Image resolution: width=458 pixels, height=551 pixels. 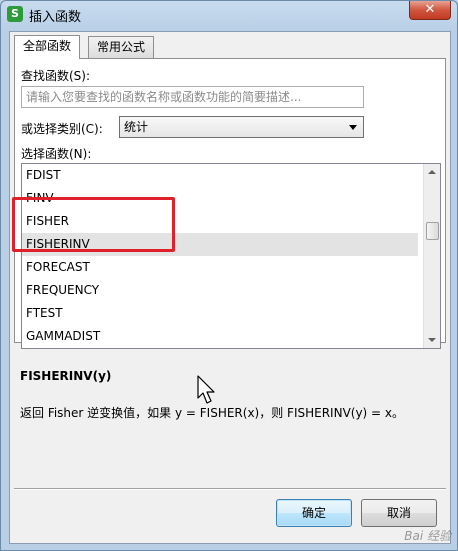 I want to click on scroll-down-arrow-icon, so click(x=432, y=340).